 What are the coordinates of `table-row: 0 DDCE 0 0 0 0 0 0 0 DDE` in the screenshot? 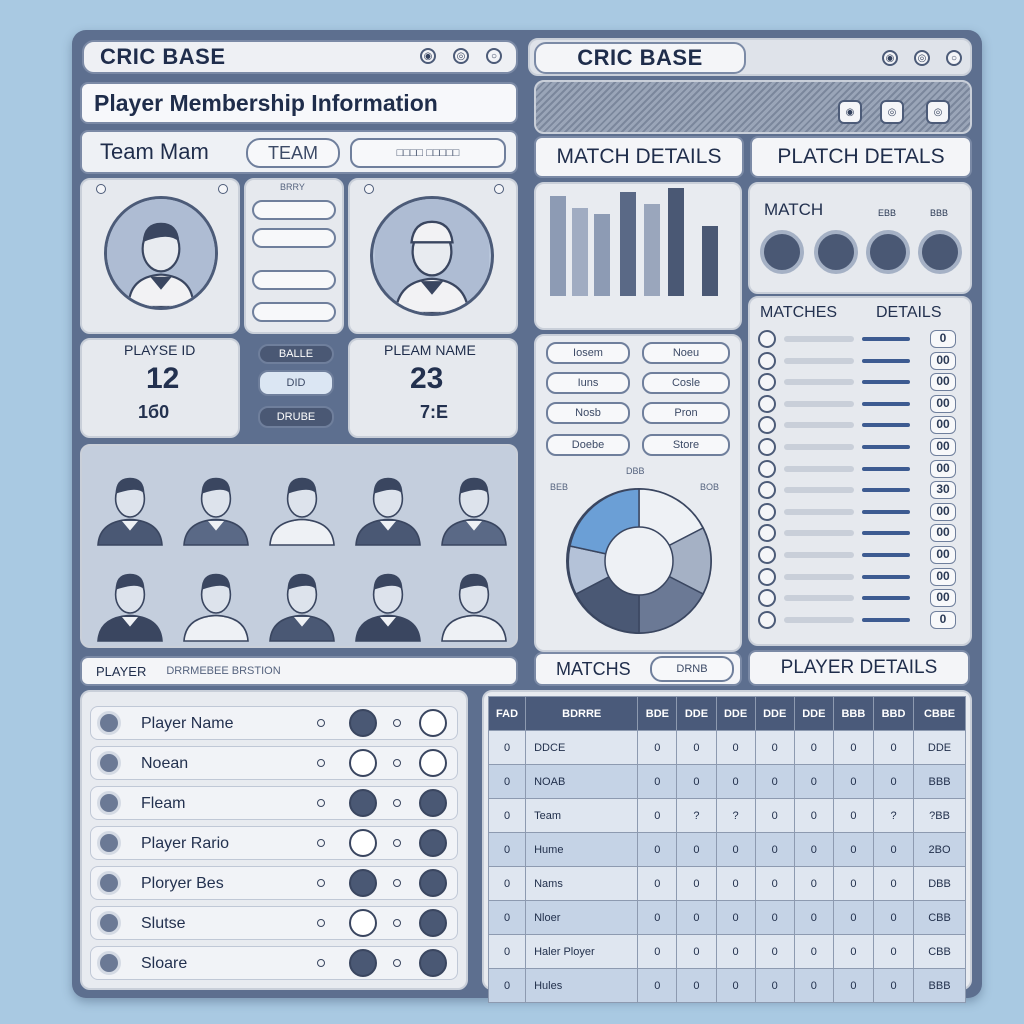 It's located at (726, 747).